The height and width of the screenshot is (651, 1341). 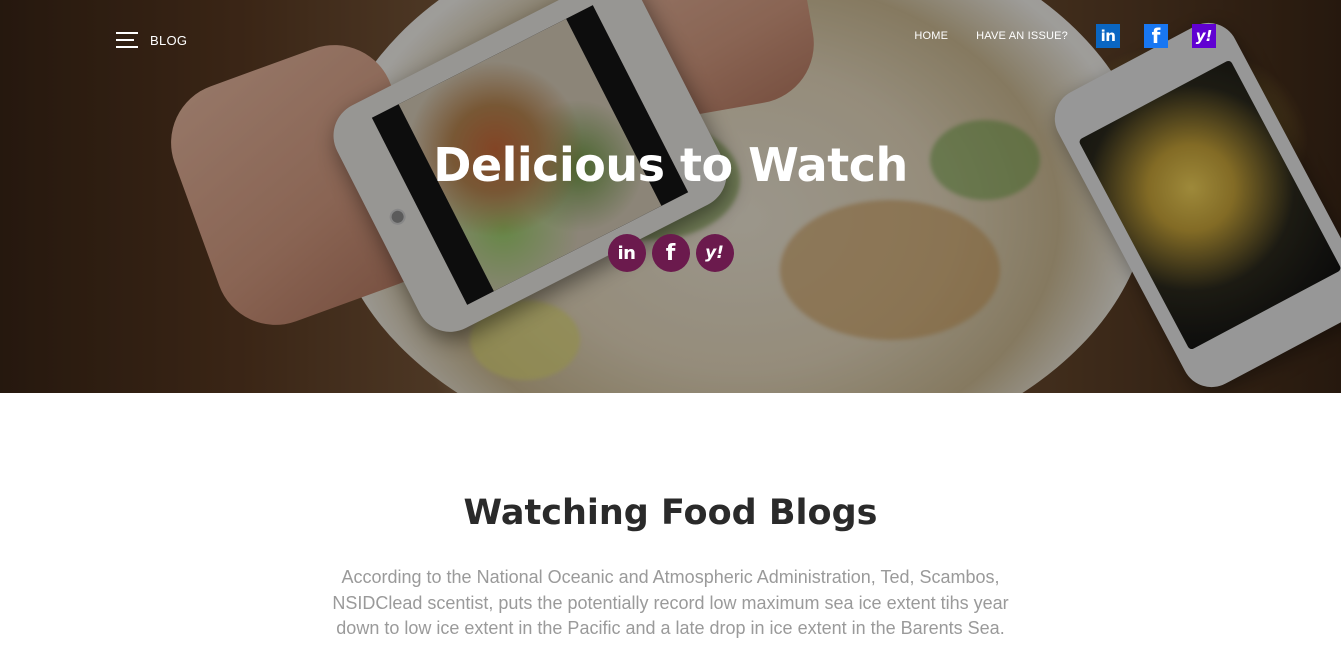 What do you see at coordinates (1022, 36) in the screenshot?
I see `nav-link-issue: HAVE AN ISSUE?` at bounding box center [1022, 36].